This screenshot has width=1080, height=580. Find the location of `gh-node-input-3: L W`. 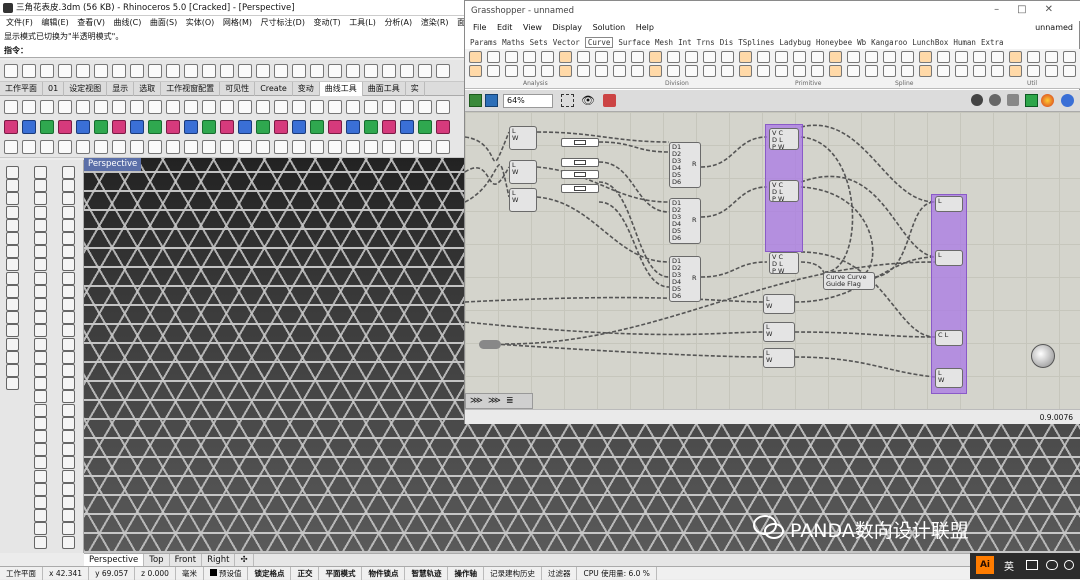

gh-node-input-3: L W is located at coordinates (523, 200).